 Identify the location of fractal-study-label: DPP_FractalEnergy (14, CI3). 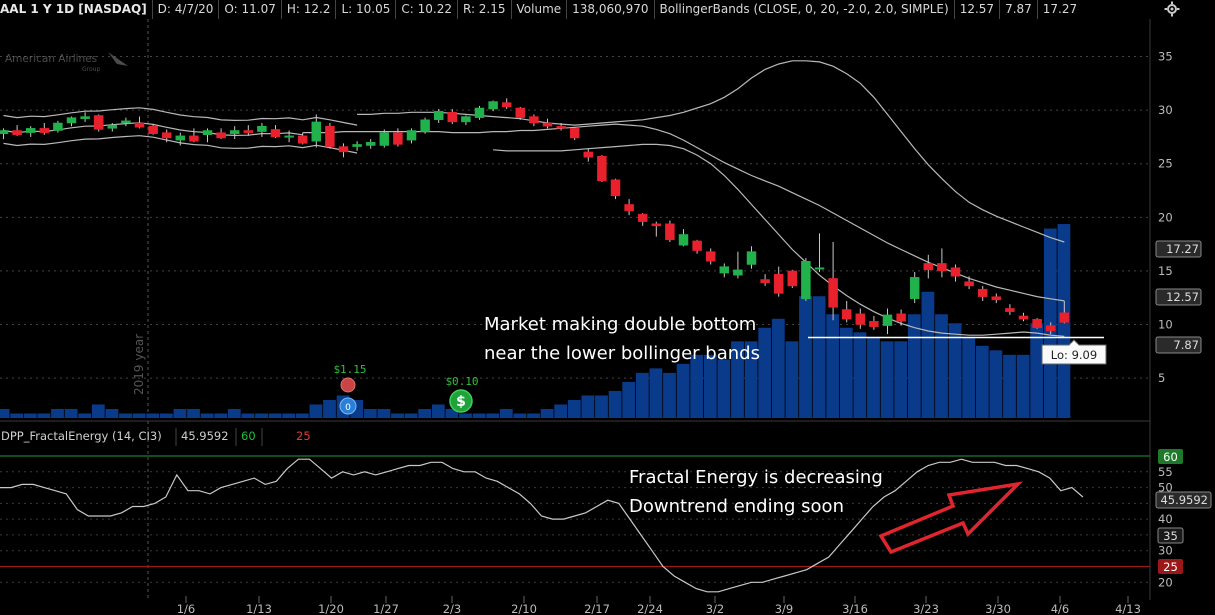
(81, 436).